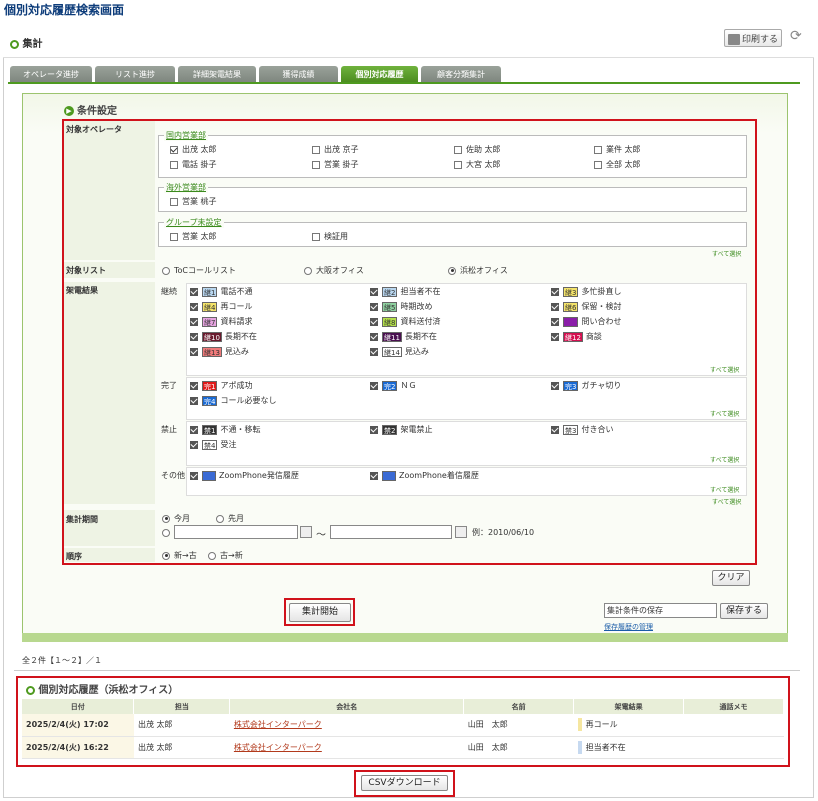 This screenshot has width=818, height=801. What do you see at coordinates (217, 74) in the screenshot?
I see `tab-2: 詳細架電結果` at bounding box center [217, 74].